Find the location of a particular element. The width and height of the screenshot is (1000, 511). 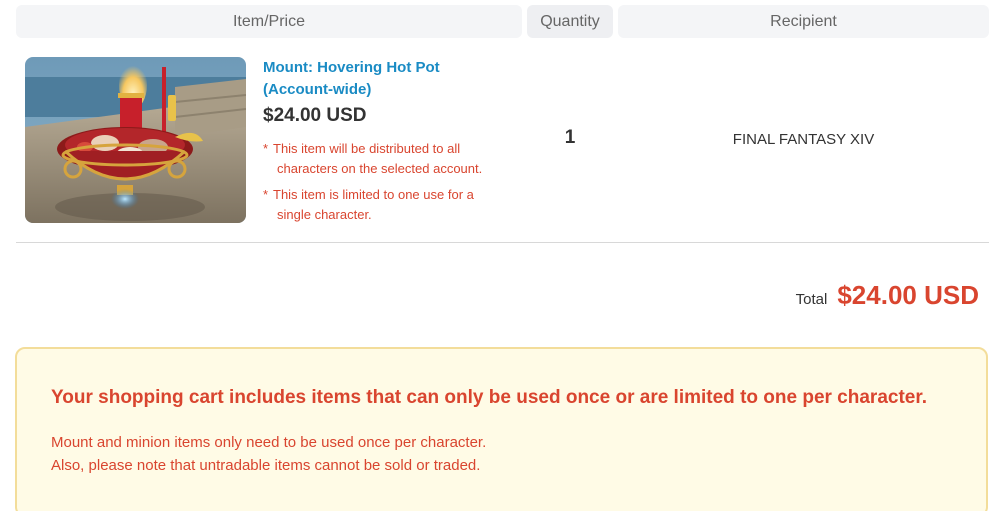

cart-table-header: Item/Price Quantity Recipient is located at coordinates (502, 21).